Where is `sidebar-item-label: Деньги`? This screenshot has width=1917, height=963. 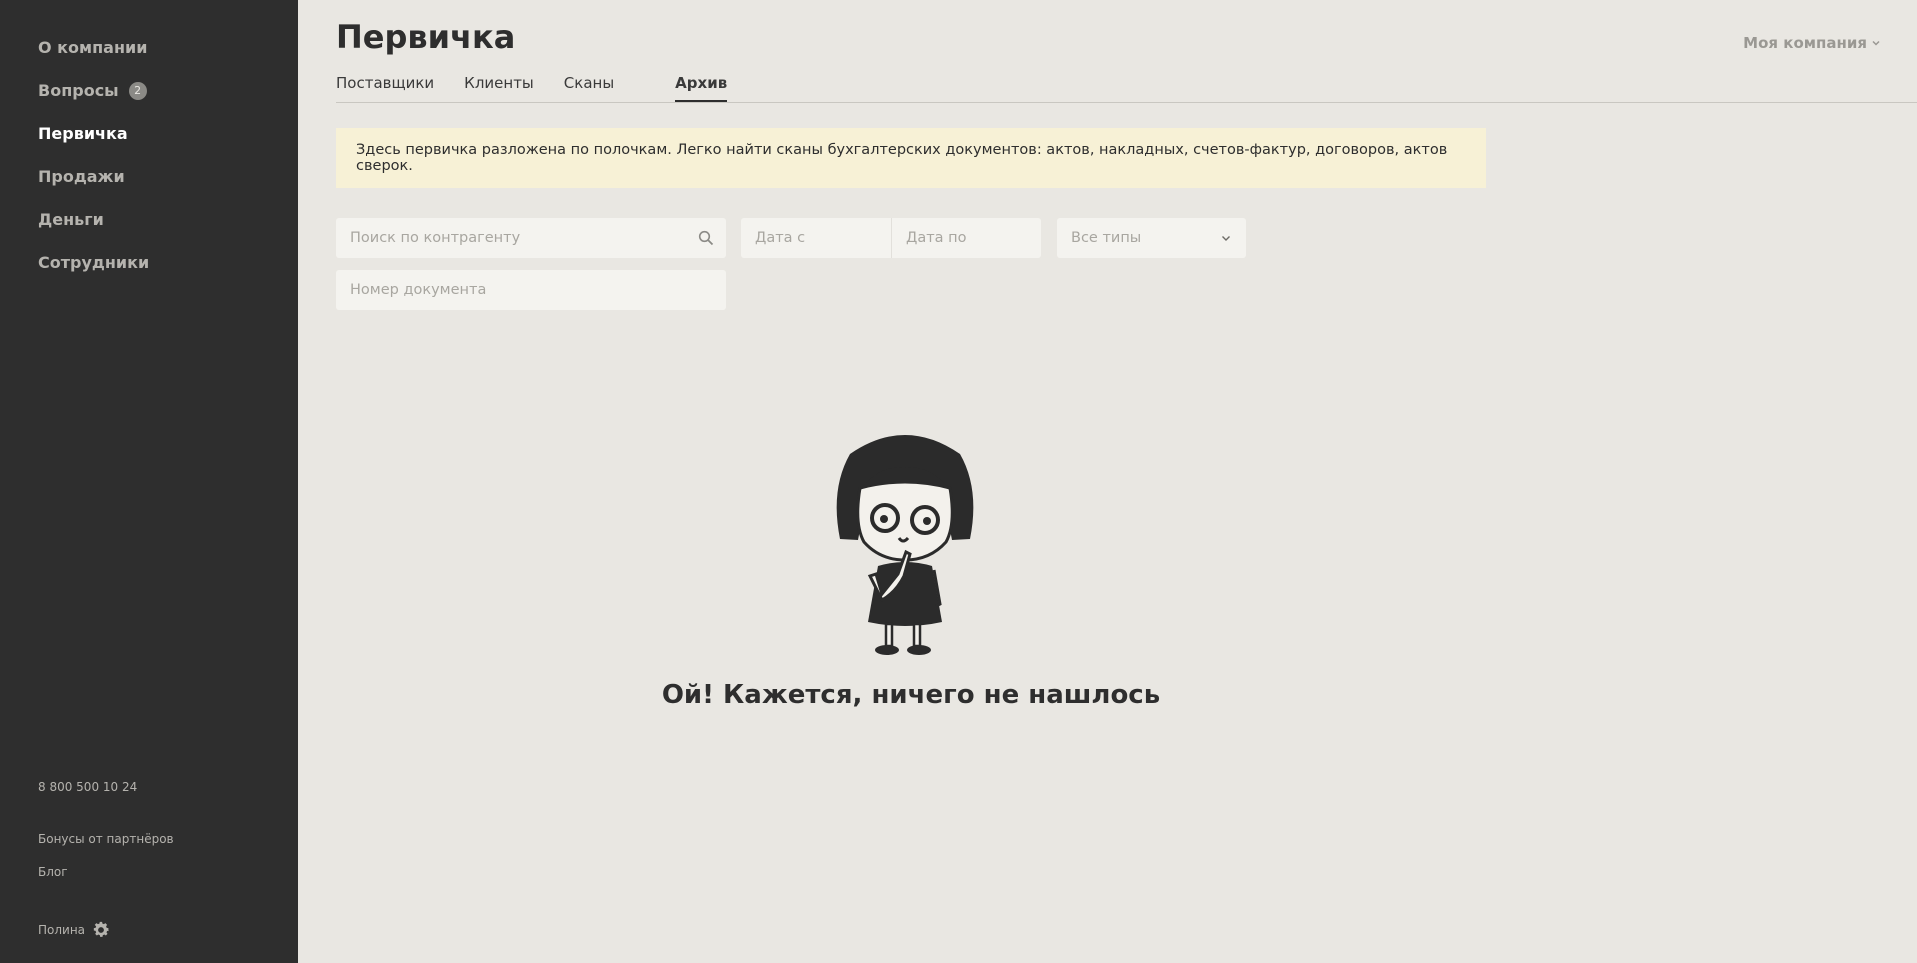
sidebar-item-label: Деньги is located at coordinates (71, 219).